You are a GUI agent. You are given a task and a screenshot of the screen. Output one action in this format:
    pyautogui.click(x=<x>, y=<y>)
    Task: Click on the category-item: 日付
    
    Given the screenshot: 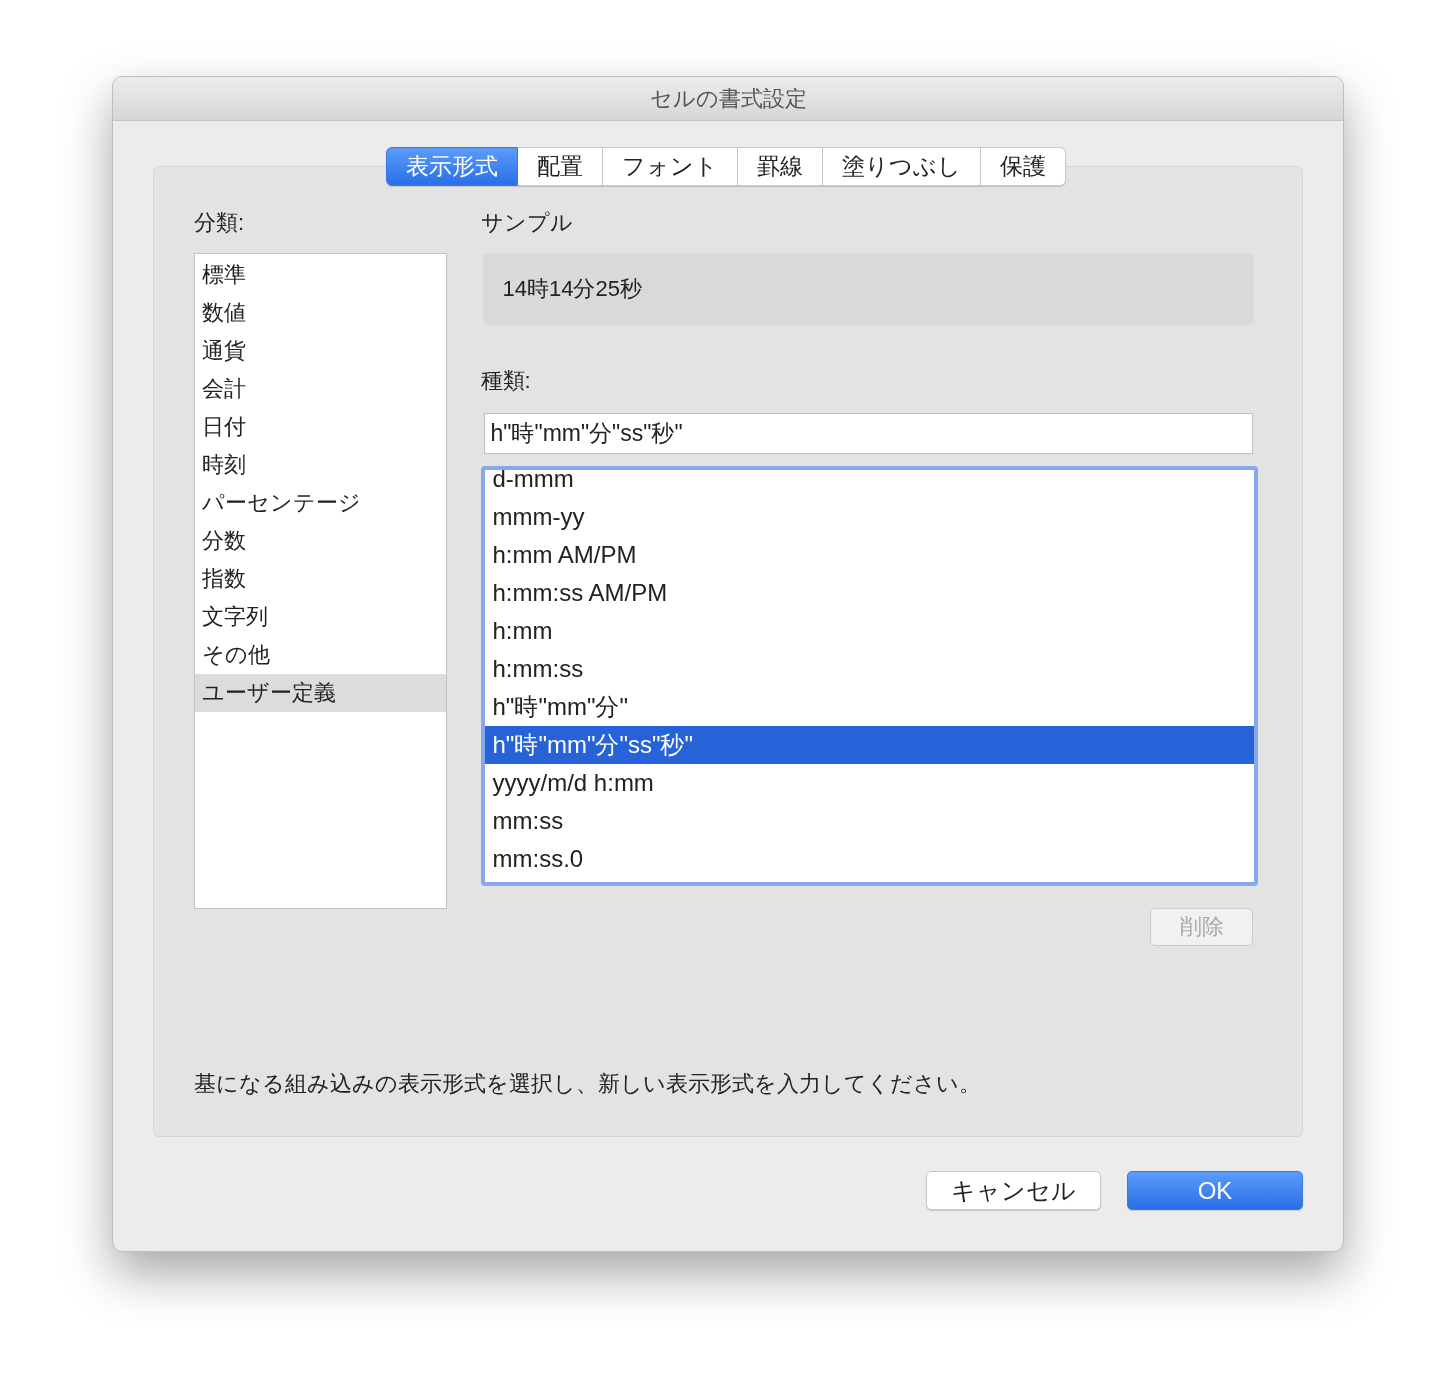 What is the action you would take?
    pyautogui.click(x=320, y=427)
    